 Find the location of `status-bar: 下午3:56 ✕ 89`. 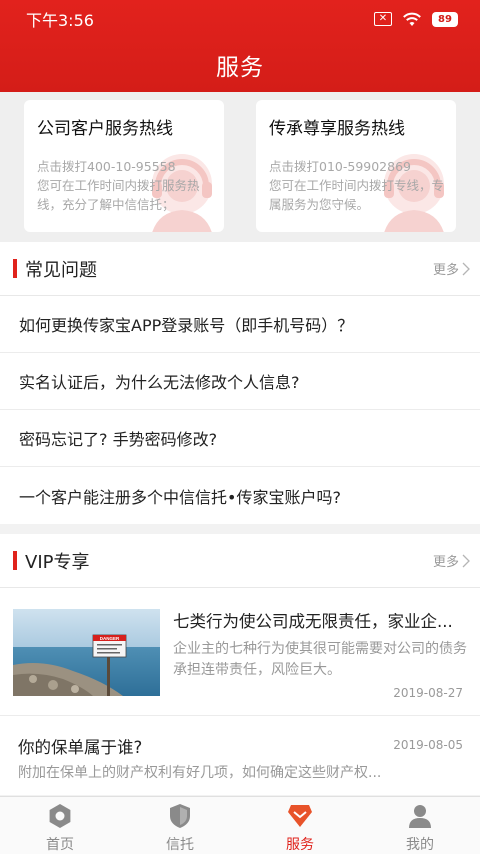

status-bar: 下午3:56 ✕ 89 is located at coordinates (240, 19).